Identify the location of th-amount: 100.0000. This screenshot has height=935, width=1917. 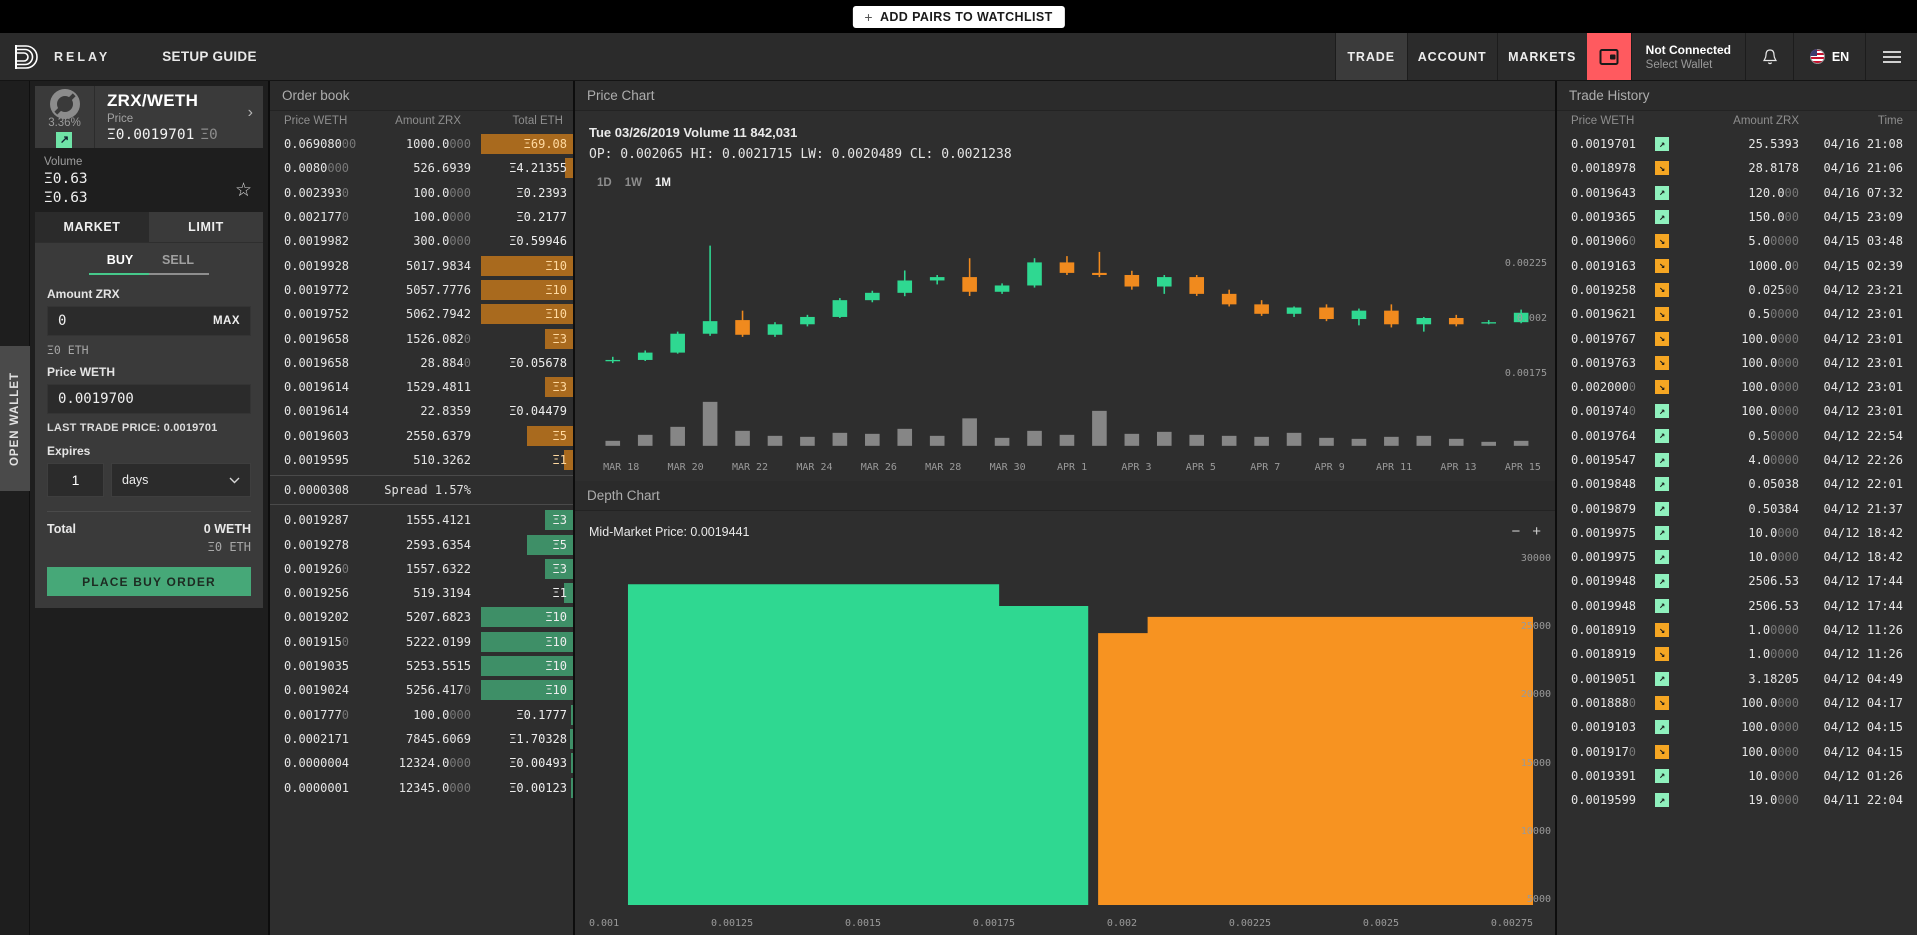
(1770, 411).